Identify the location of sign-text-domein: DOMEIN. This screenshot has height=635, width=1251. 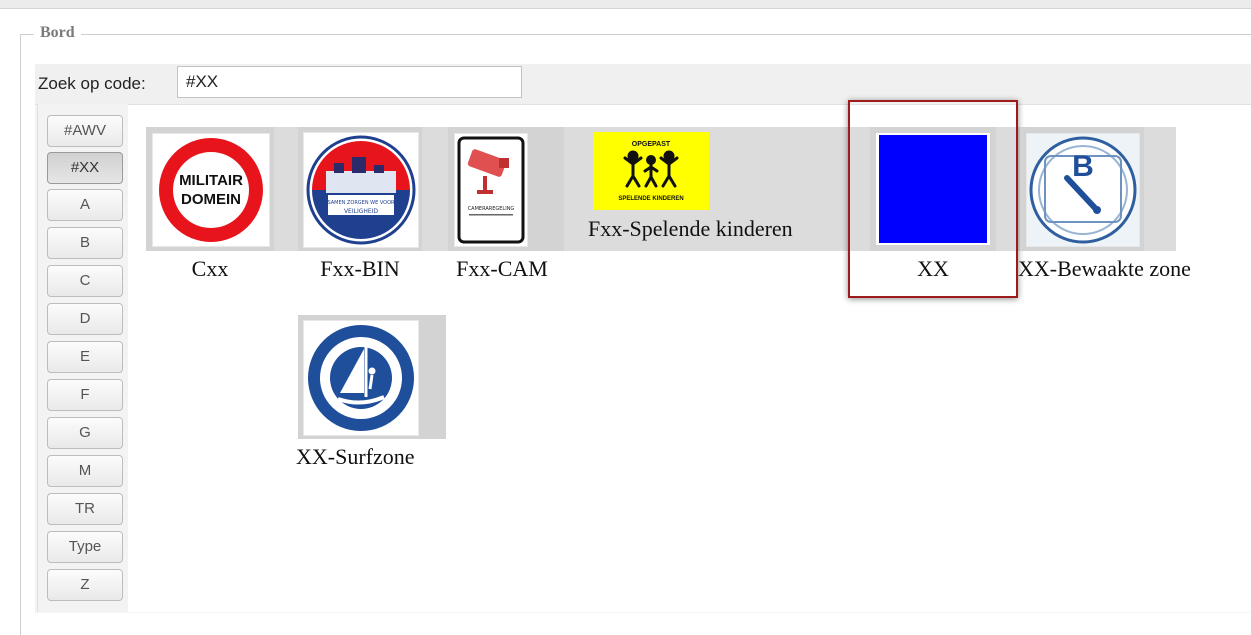
(211, 199).